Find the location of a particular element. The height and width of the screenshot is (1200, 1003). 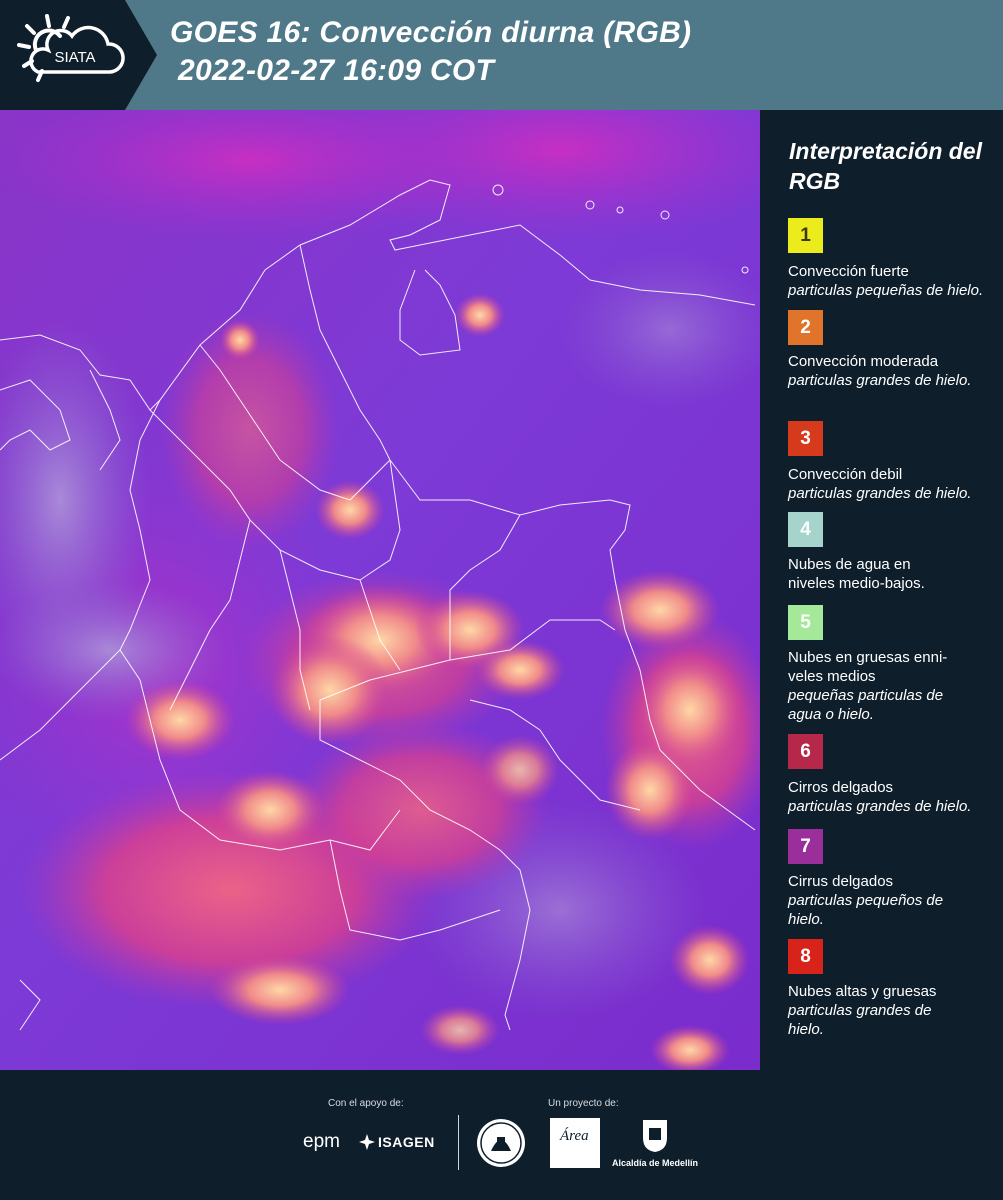

legend-number-2: 2 is located at coordinates (805, 327).